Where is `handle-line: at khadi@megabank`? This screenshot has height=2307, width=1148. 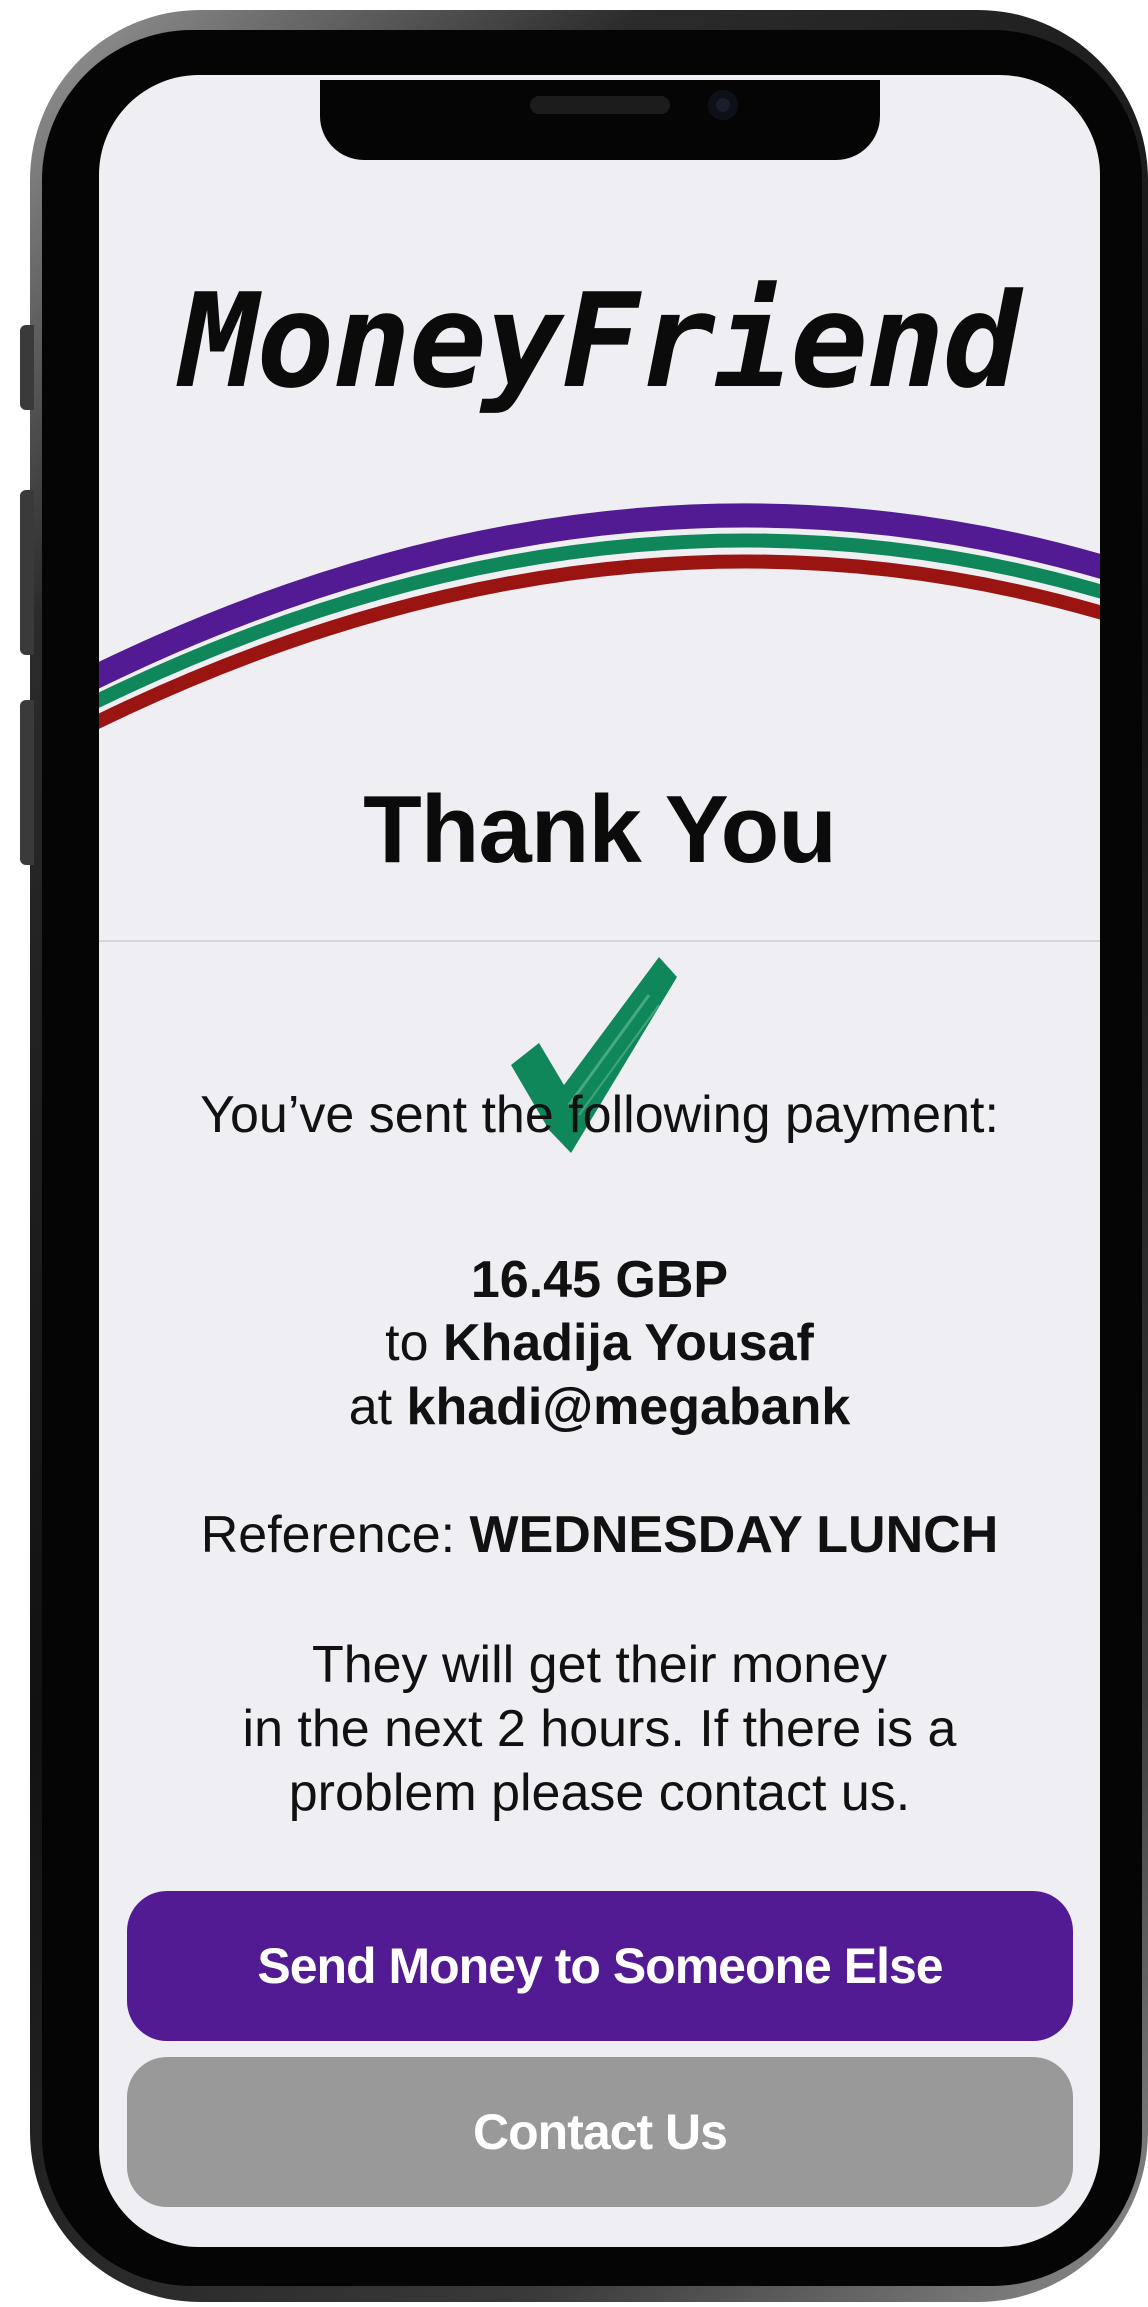
handle-line: at khadi@megabank is located at coordinates (599, 1407).